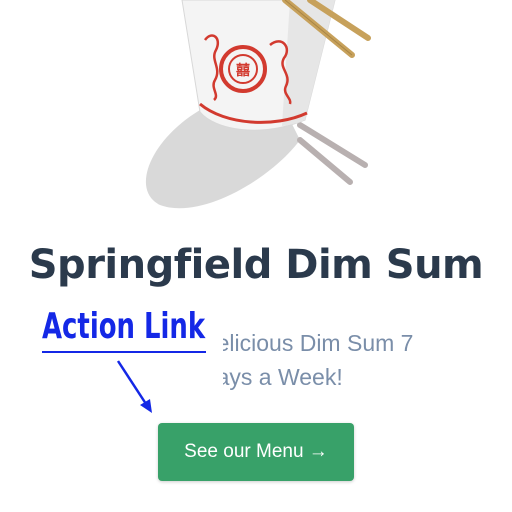 The width and height of the screenshot is (512, 512). Describe the element at coordinates (134, 386) in the screenshot. I see `annotation-arrow-icon` at that location.